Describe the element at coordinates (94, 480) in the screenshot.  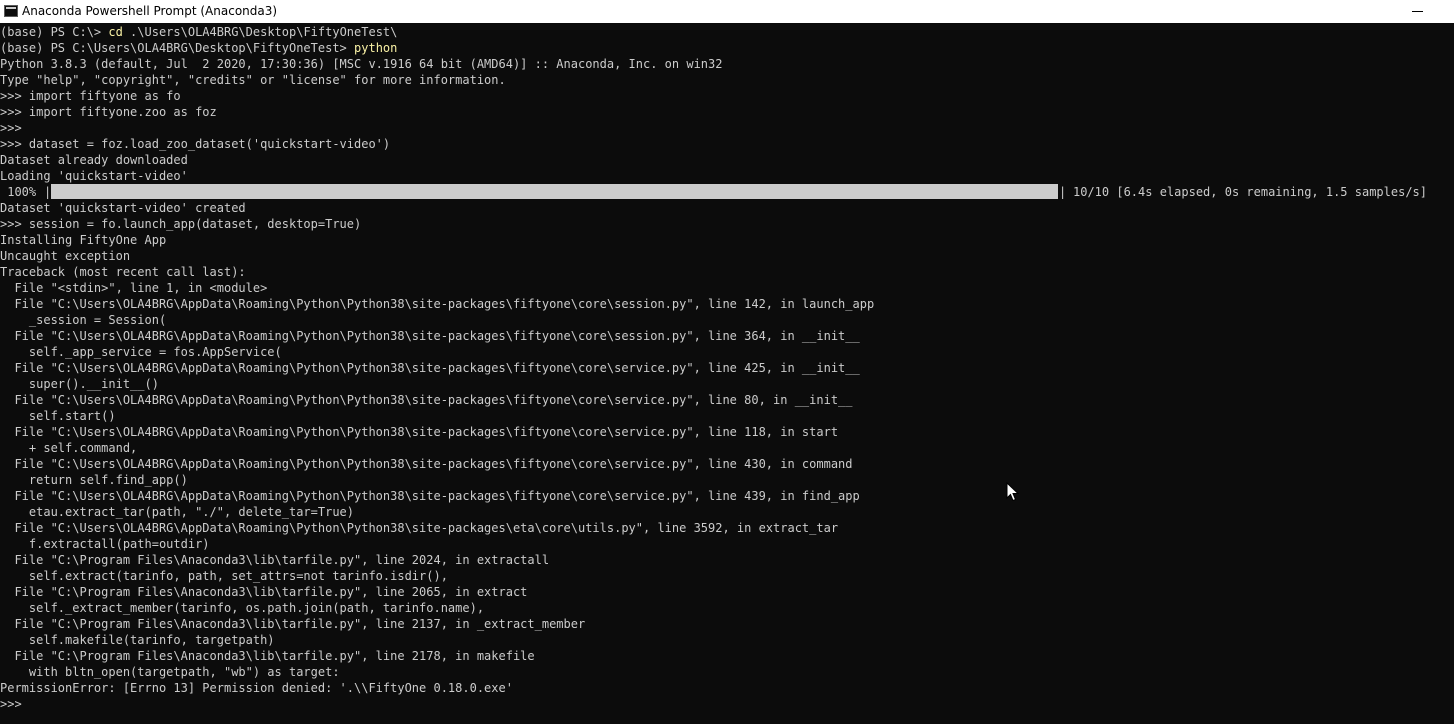
I see `console-line: return self.find_app()` at that location.